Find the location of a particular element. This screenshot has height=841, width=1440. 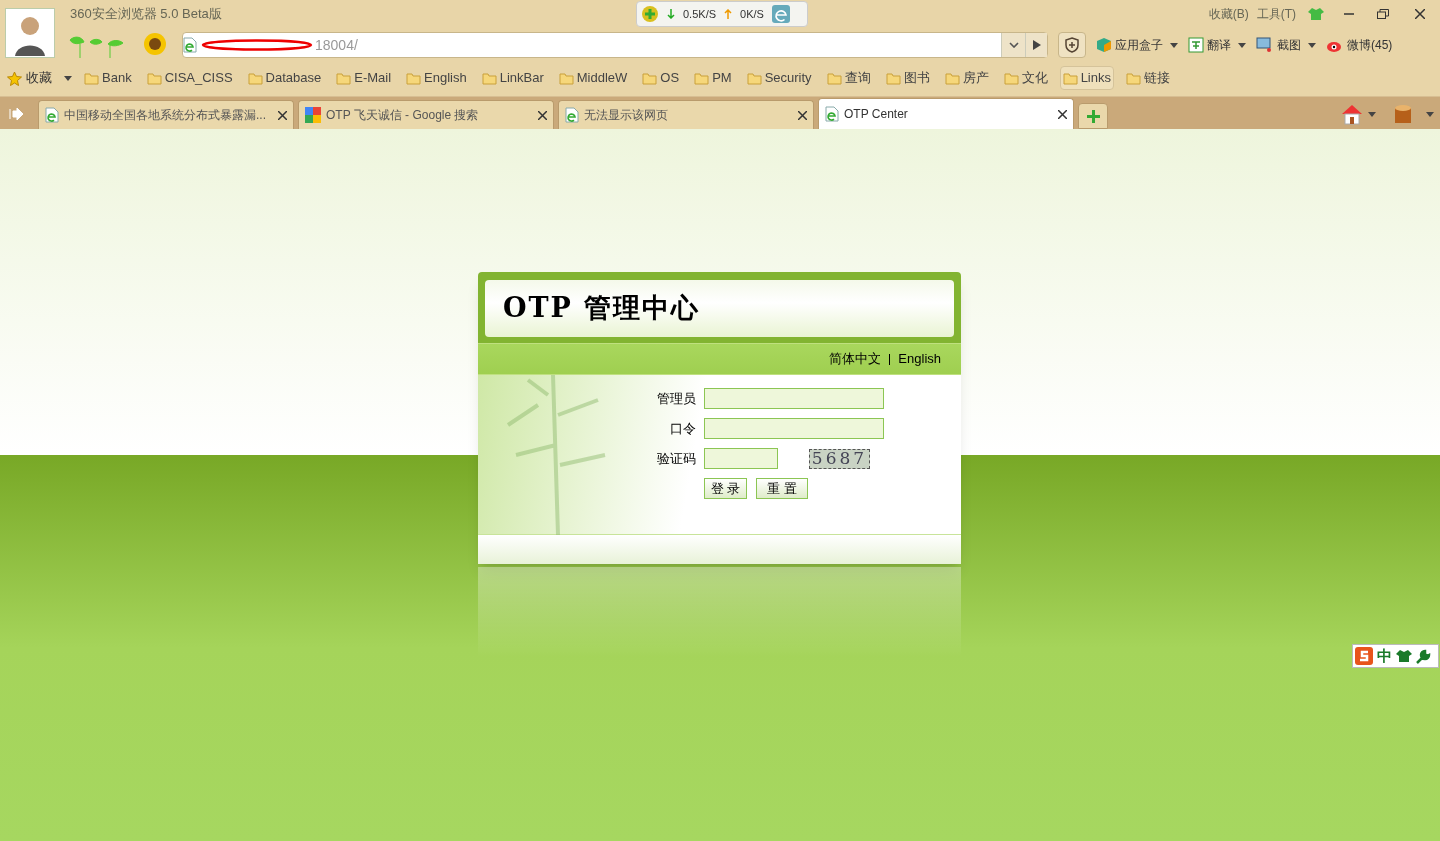

form-button: 重 置 is located at coordinates (782, 488).